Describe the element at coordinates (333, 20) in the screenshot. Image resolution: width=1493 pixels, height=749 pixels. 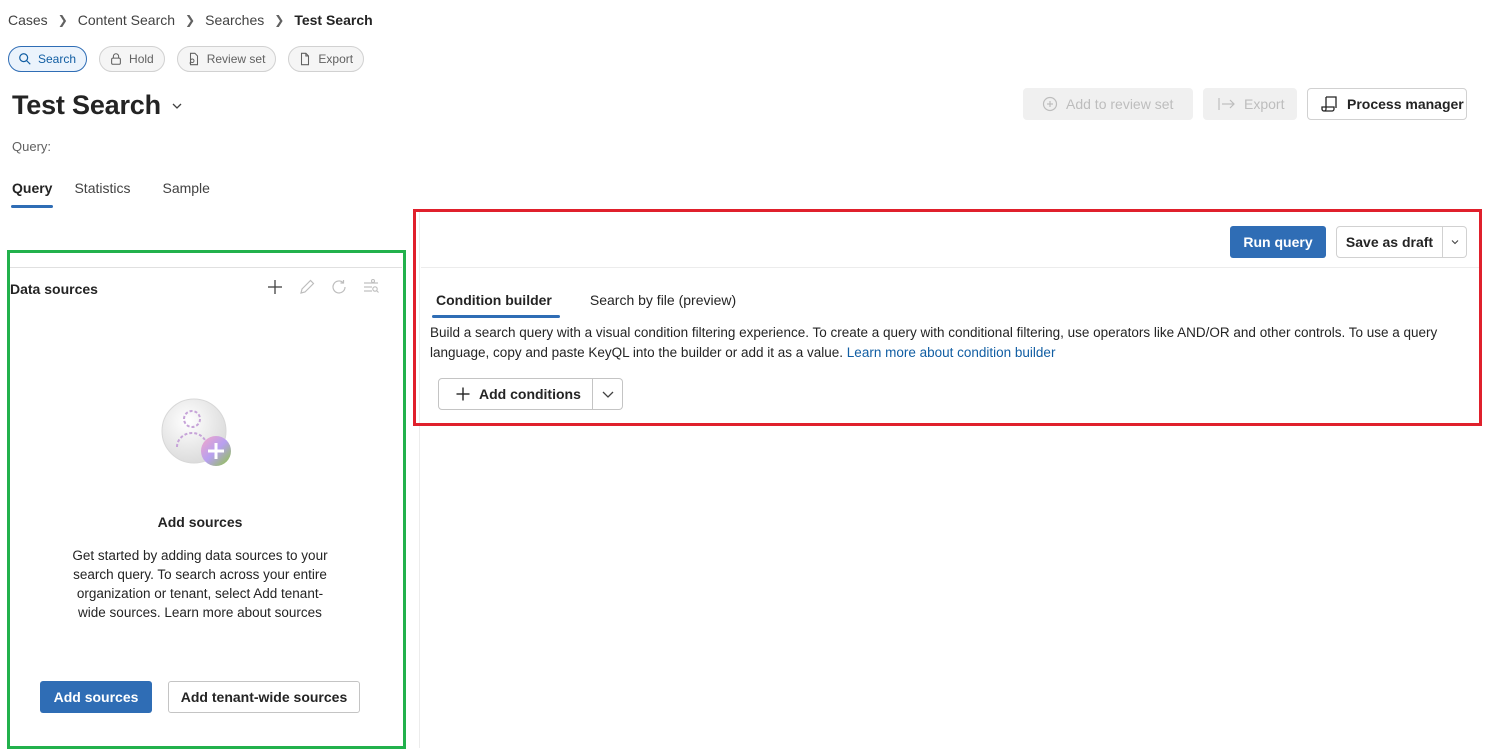
I see `breadcrumb-current: Test Search` at that location.